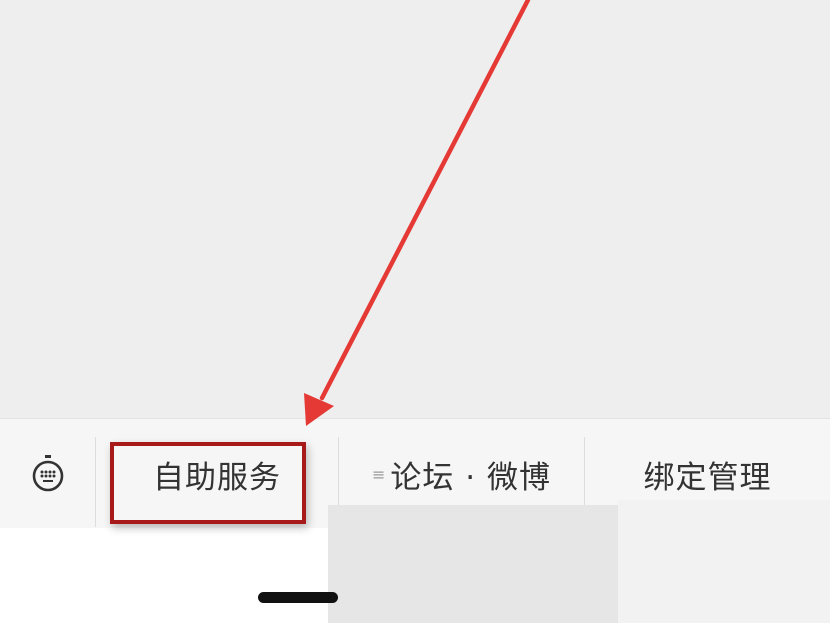  What do you see at coordinates (707, 477) in the screenshot?
I see `menu-item-label: 绑定管理` at bounding box center [707, 477].